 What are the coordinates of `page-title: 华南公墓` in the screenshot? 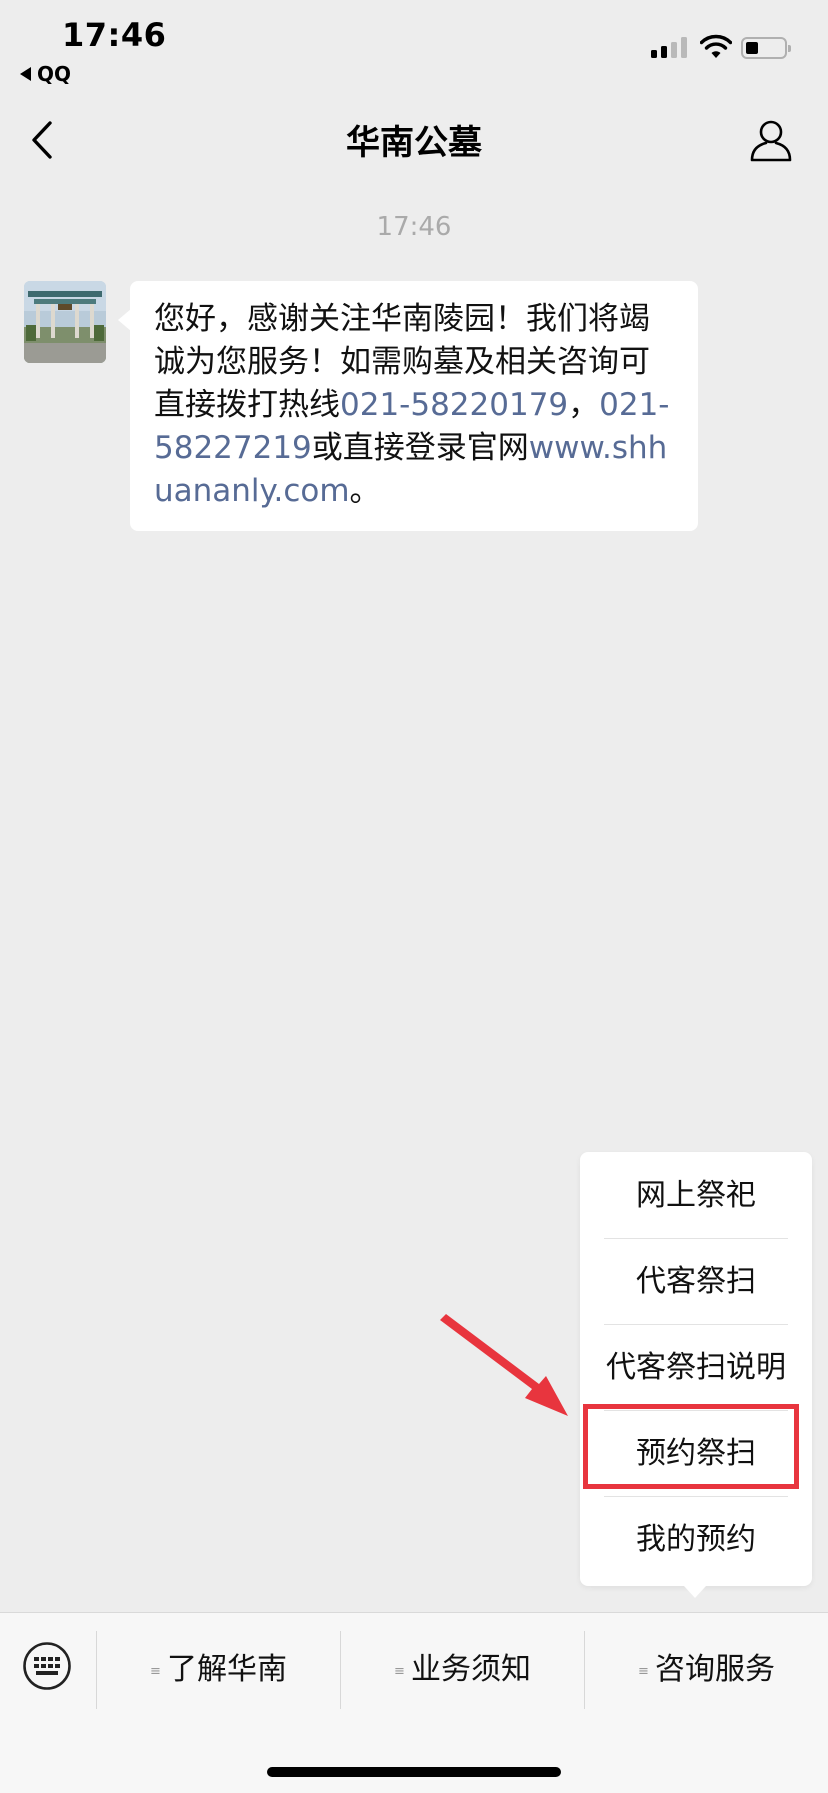 It's located at (414, 143).